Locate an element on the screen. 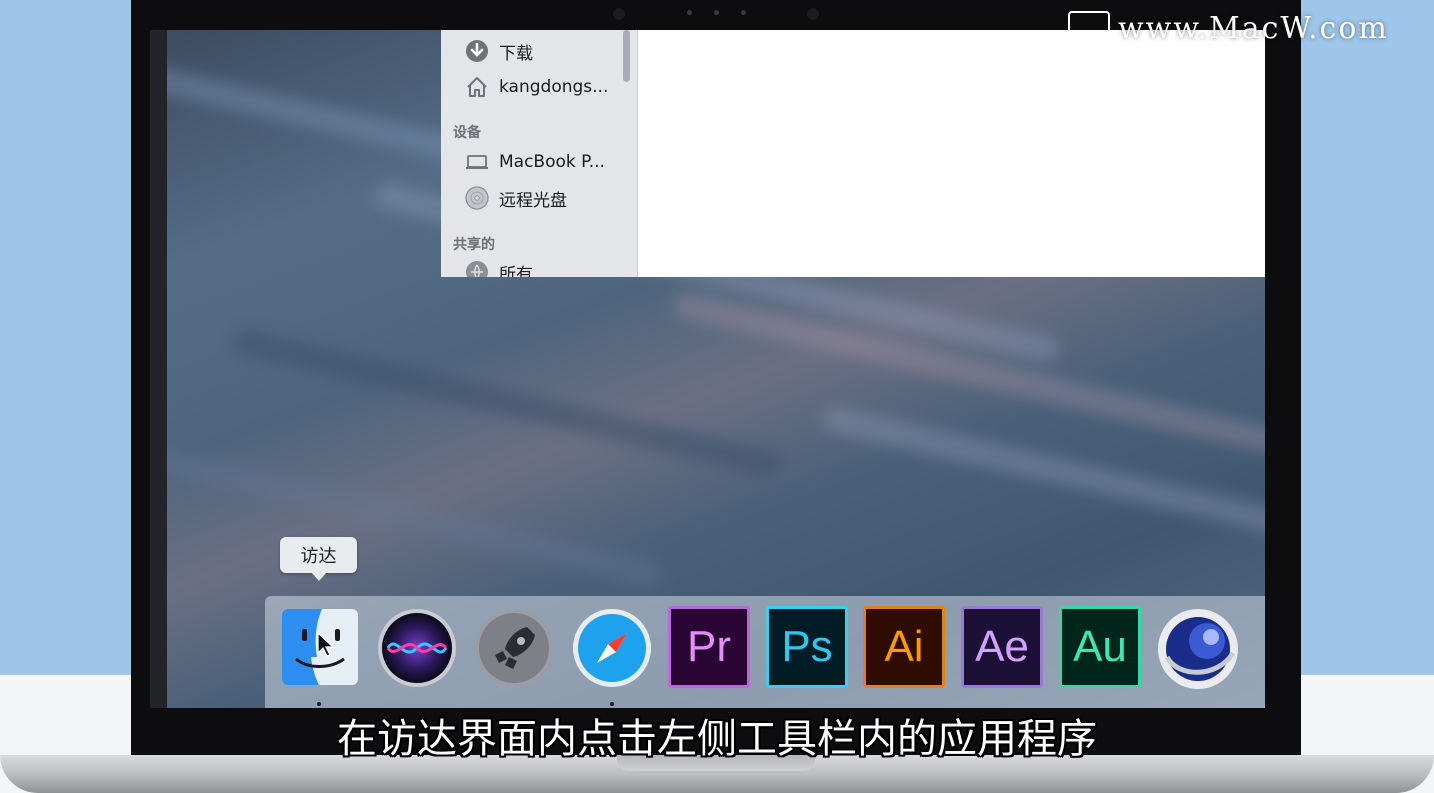 The image size is (1434, 793). app-label: Au is located at coordinates (1100, 646).